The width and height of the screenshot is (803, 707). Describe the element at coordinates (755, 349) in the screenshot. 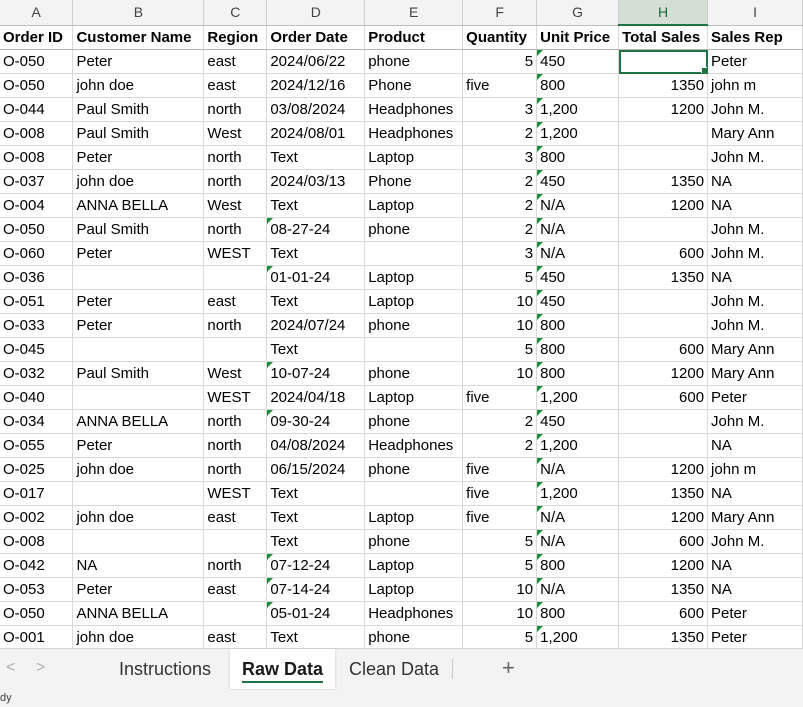

I see `cell-i14: Mary Ann` at that location.